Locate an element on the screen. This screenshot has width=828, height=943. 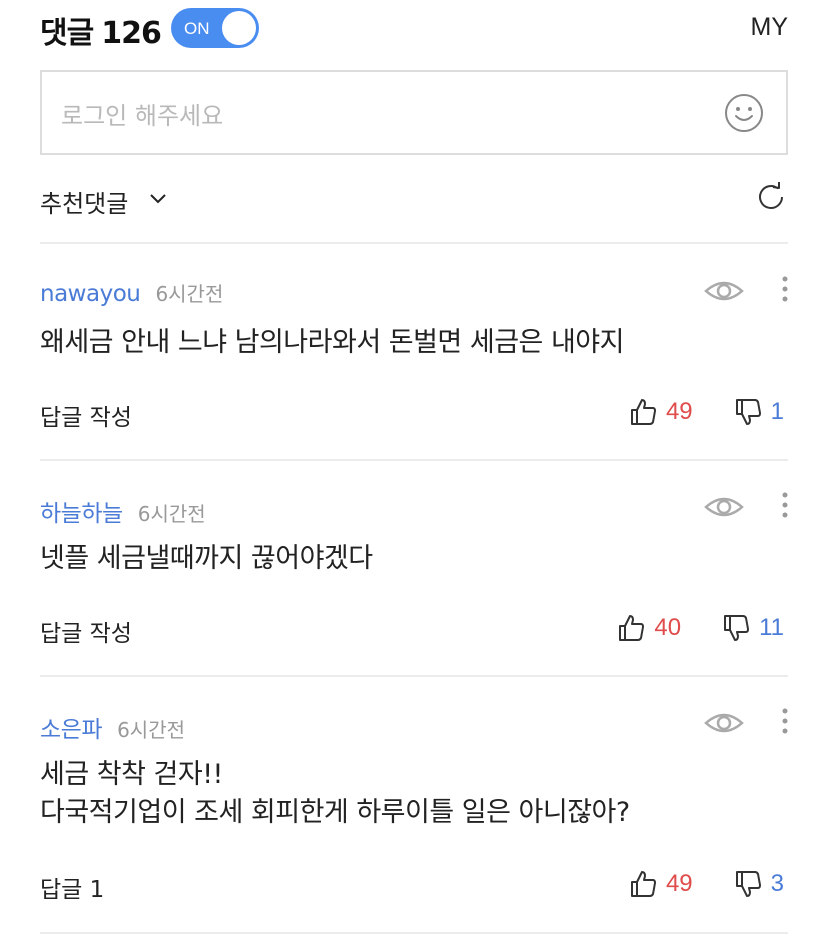
comments-toggle: ON is located at coordinates (215, 28).